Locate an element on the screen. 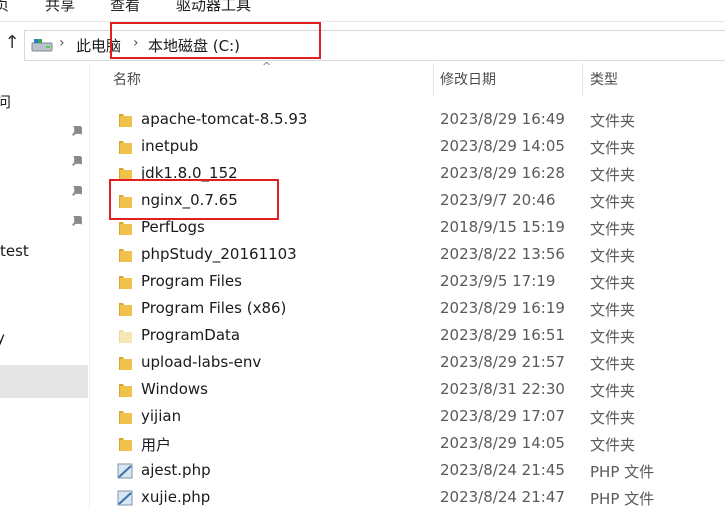 The height and width of the screenshot is (512, 725). drive-icon is located at coordinates (42, 45).